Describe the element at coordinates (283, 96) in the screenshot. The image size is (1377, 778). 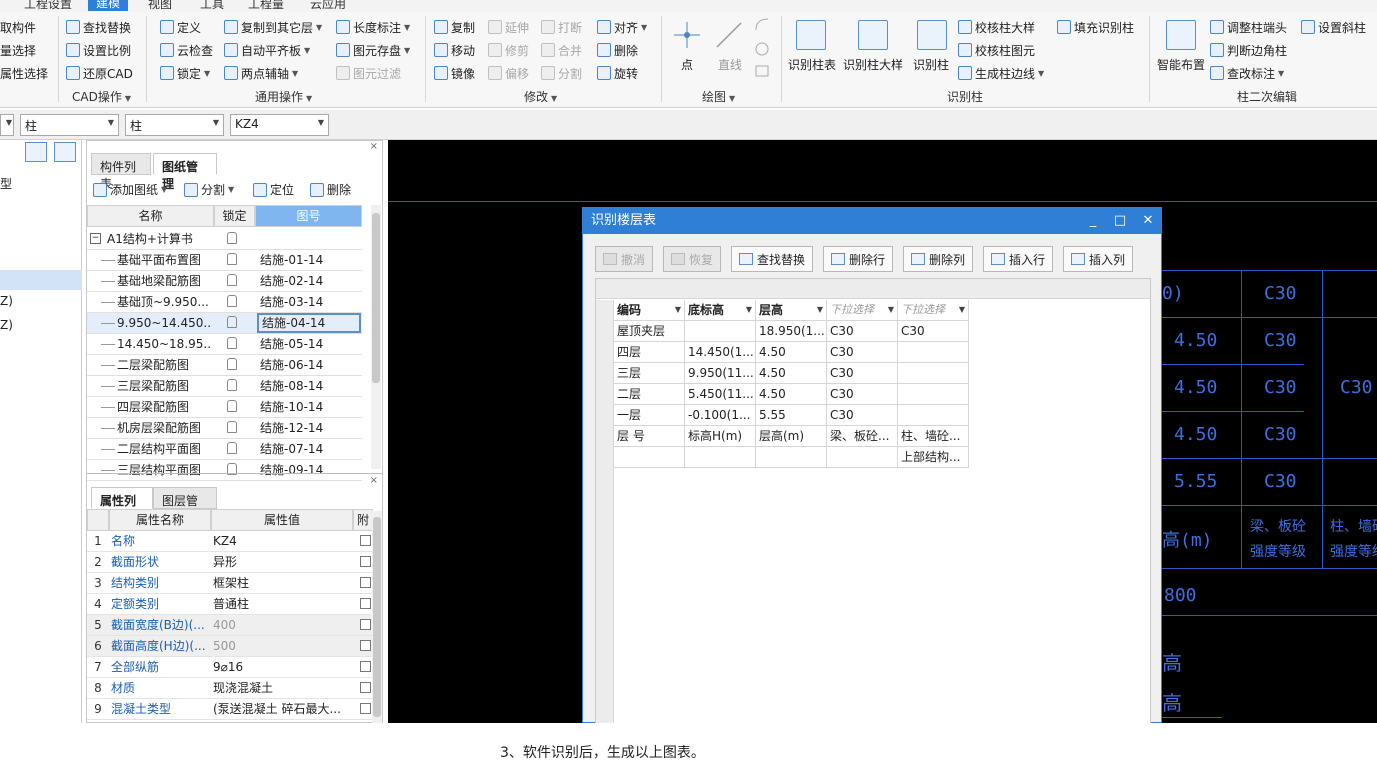
I see `general-ops-group-label: 通用操作 ▼` at that location.